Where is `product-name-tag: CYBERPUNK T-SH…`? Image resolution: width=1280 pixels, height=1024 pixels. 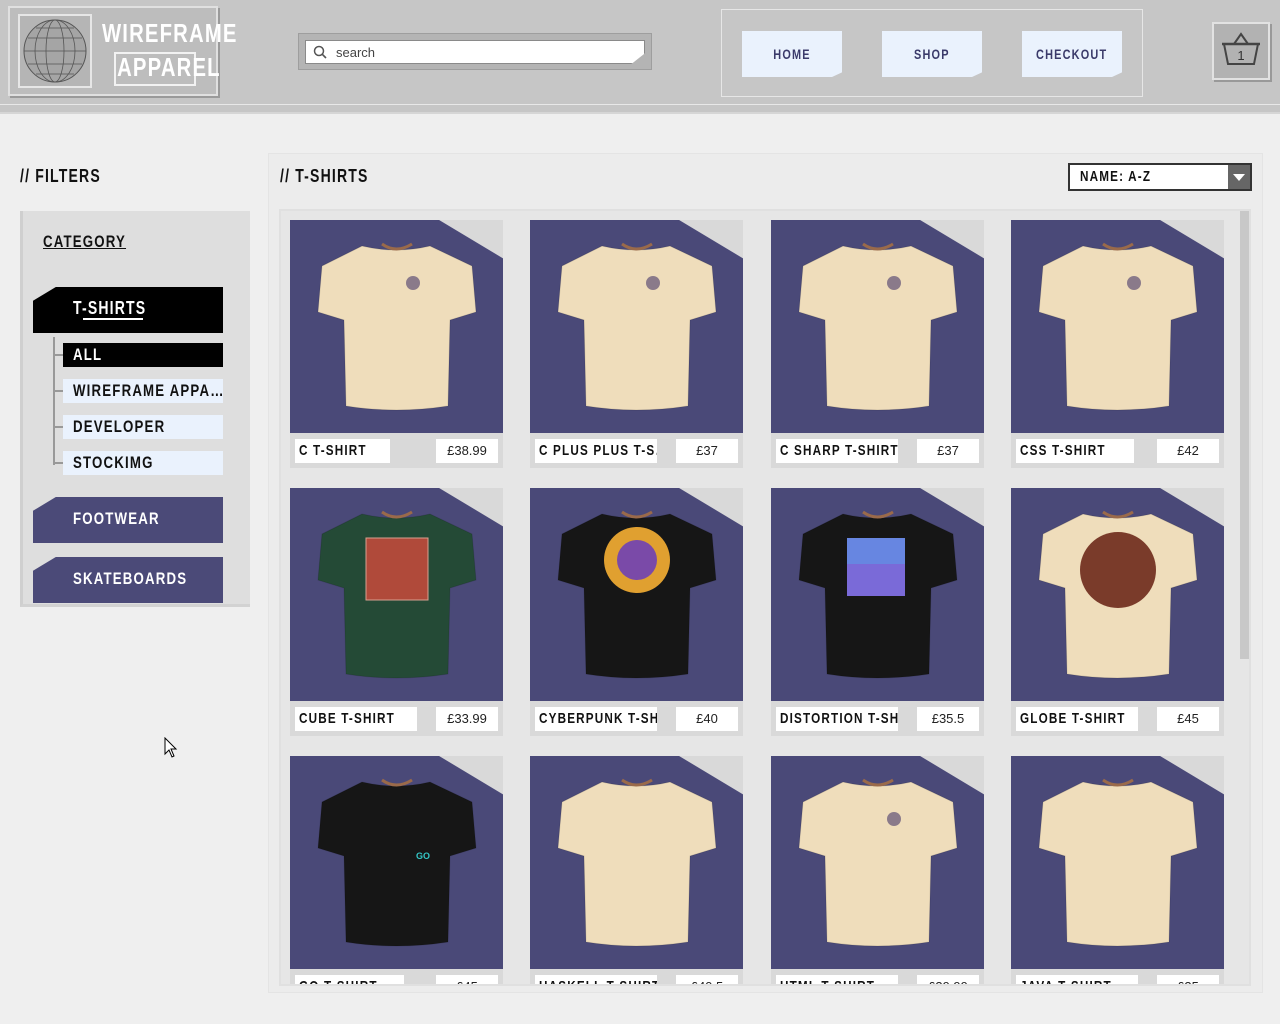 product-name-tag: CYBERPUNK T-SH… is located at coordinates (596, 719).